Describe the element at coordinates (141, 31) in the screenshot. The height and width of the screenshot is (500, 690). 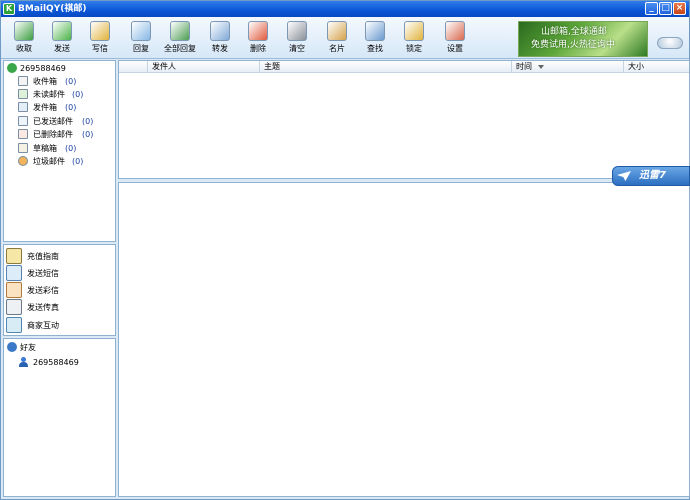
I see `reply-icon` at that location.